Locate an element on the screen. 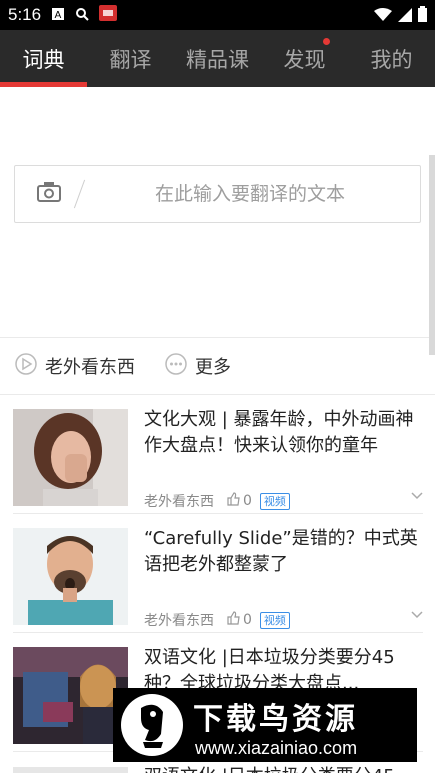 The width and height of the screenshot is (435, 773). search-box is located at coordinates (217, 194).